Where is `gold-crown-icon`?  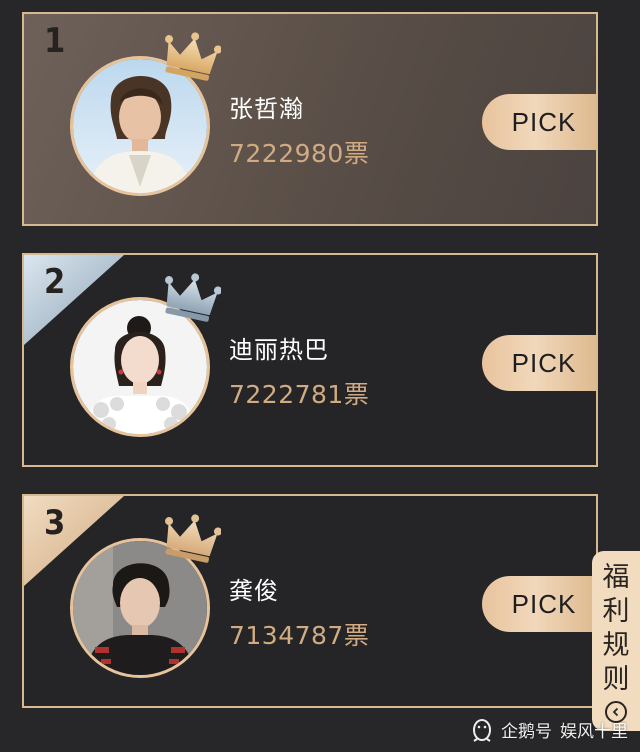 gold-crown-icon is located at coordinates (193, 56).